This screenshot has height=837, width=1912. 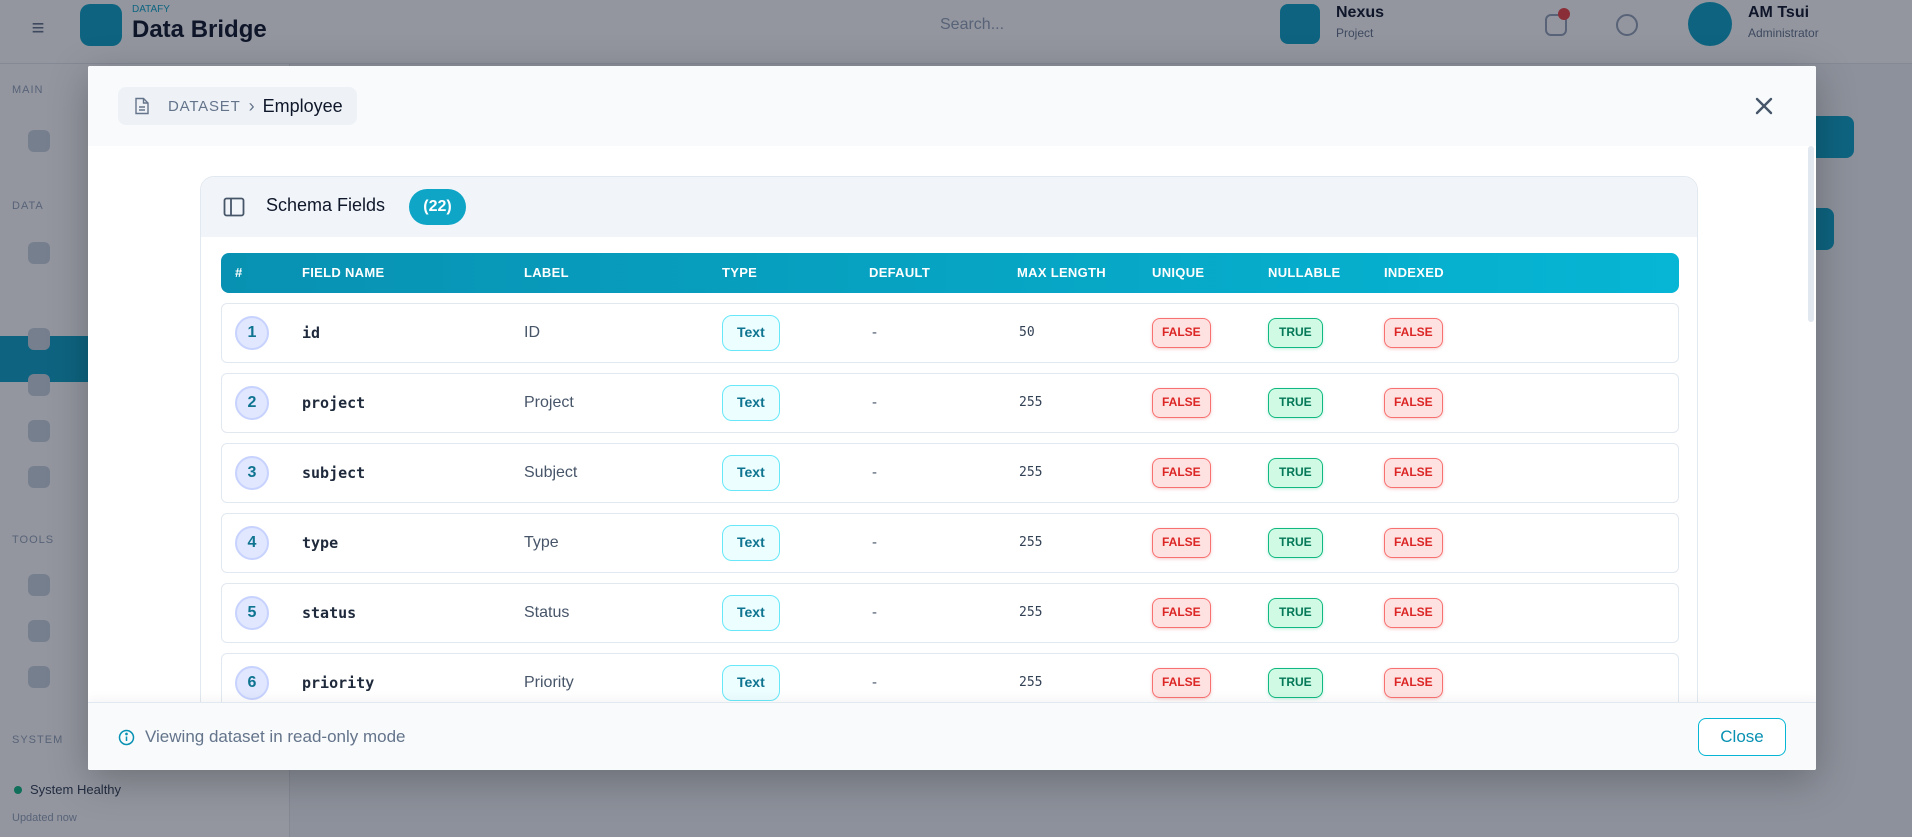 I want to click on row-number: 4, so click(x=252, y=542).